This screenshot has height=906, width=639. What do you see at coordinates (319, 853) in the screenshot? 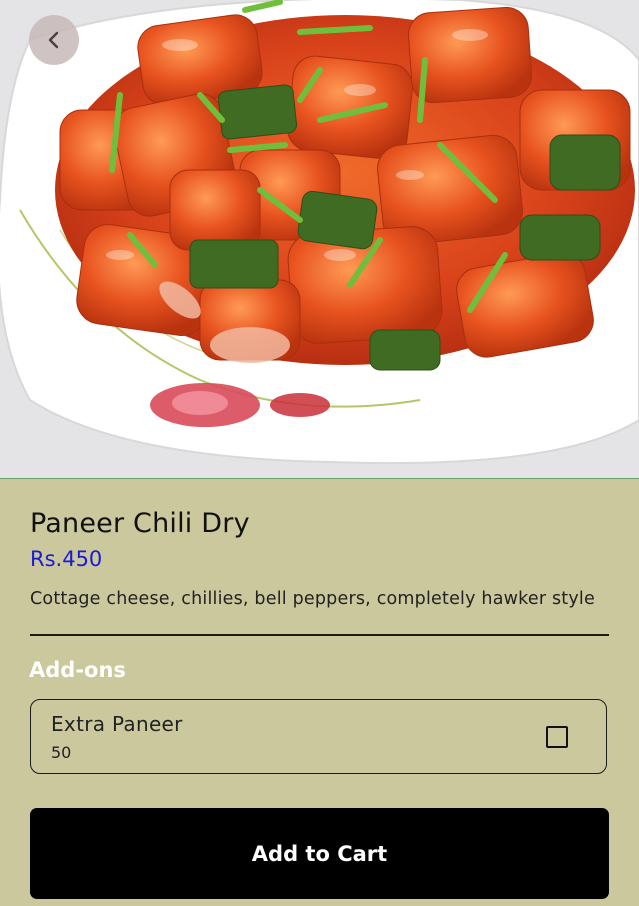
I see `add-to-cart-button: Add to Cart` at bounding box center [319, 853].